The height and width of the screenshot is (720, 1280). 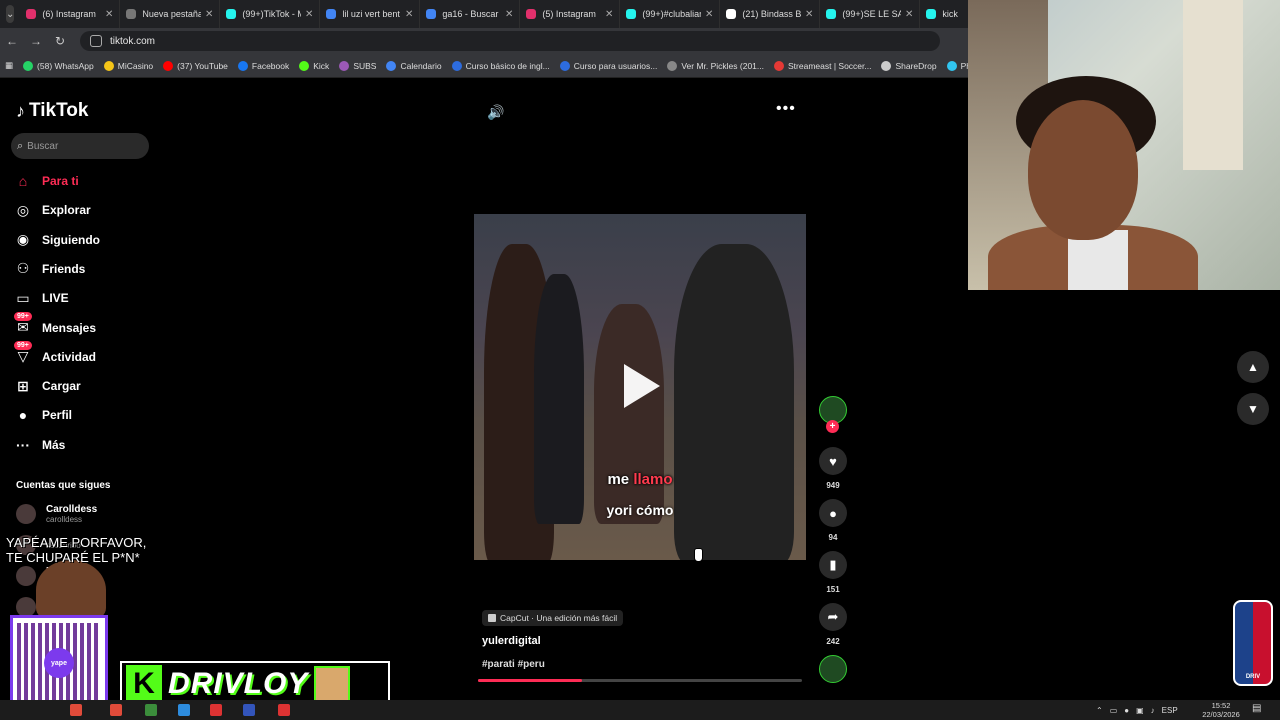 I want to click on forward-icon: →, so click(x=36, y=41).